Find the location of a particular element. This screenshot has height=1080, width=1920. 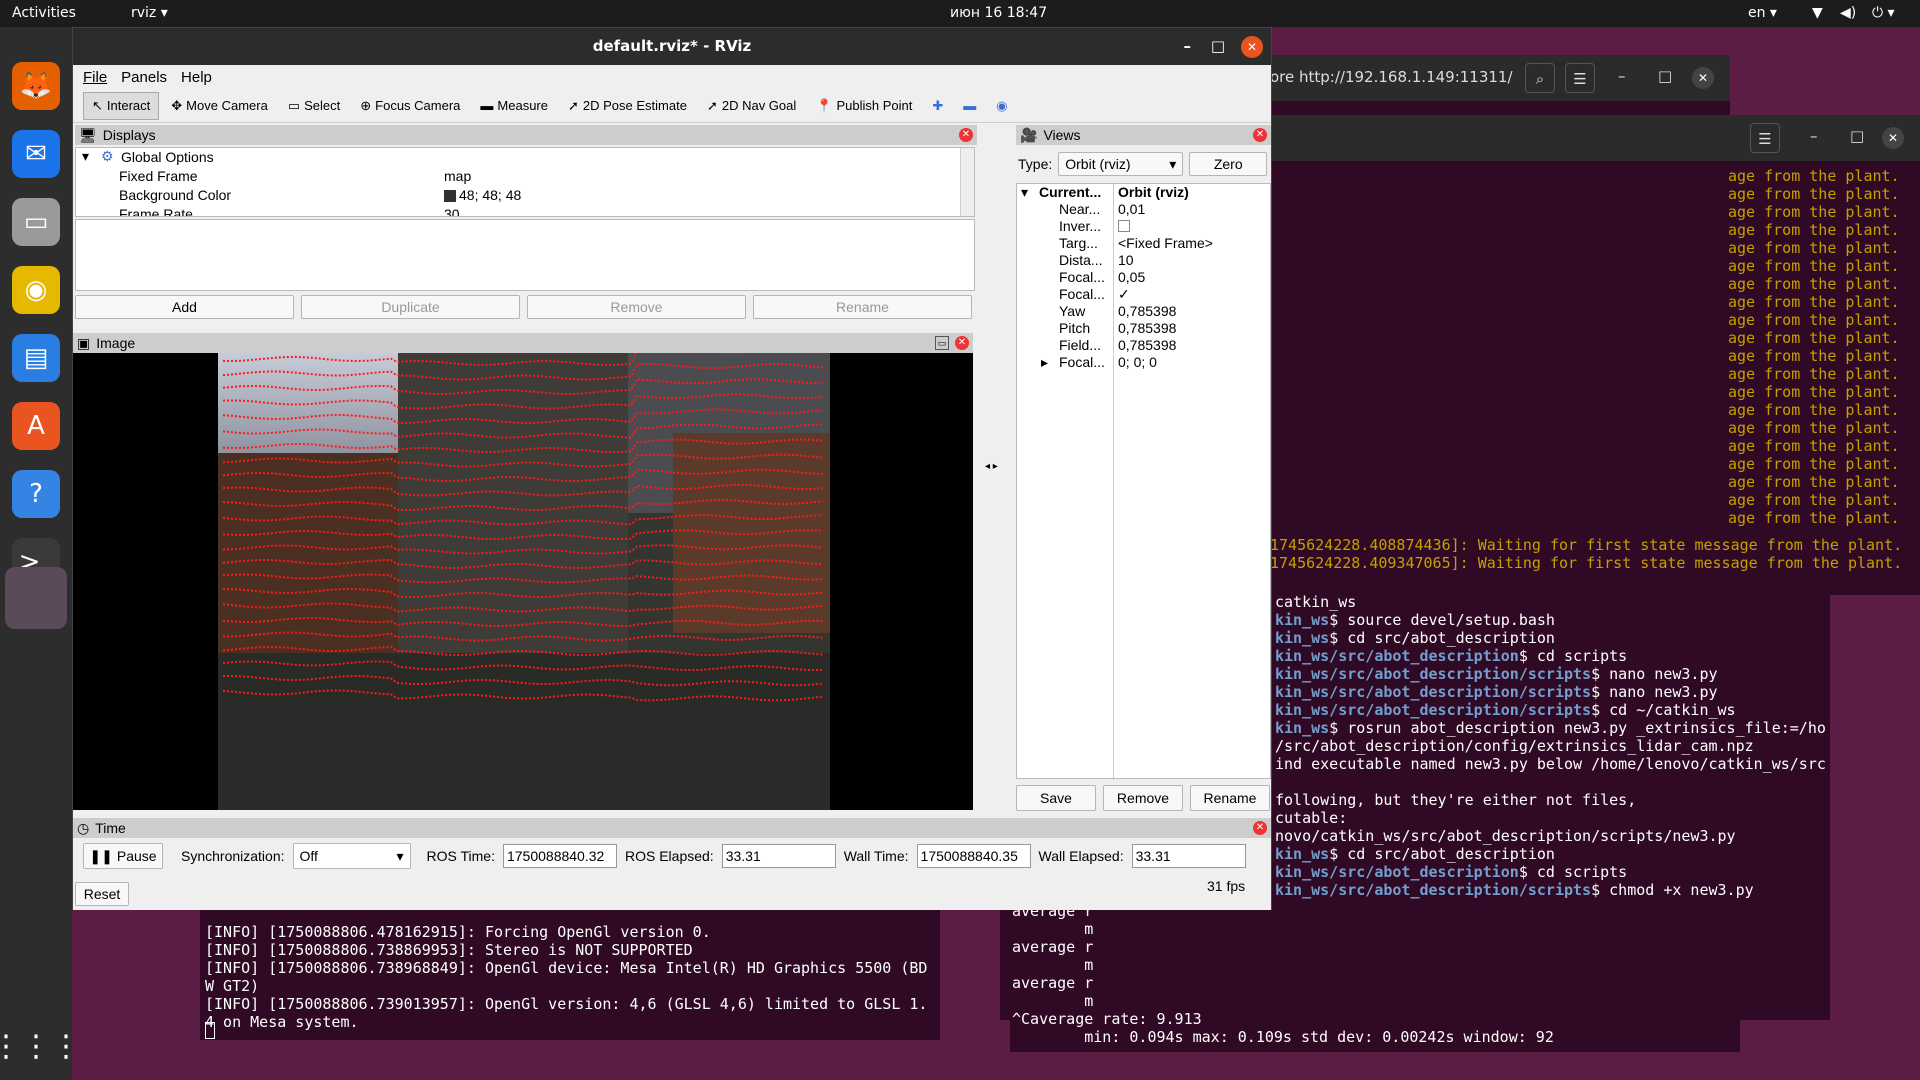

expand-arrow-icon: ▸ is located at coordinates (1044, 362).